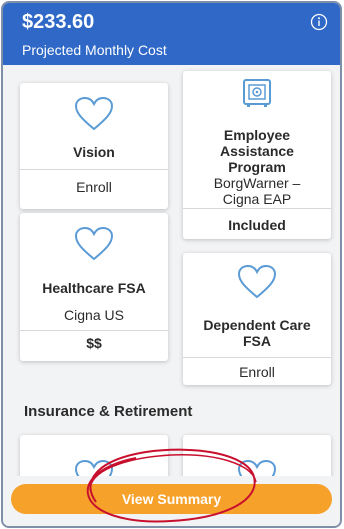 This screenshot has height=529, width=344. Describe the element at coordinates (94, 315) in the screenshot. I see `benefit-provider: Cigna US` at that location.